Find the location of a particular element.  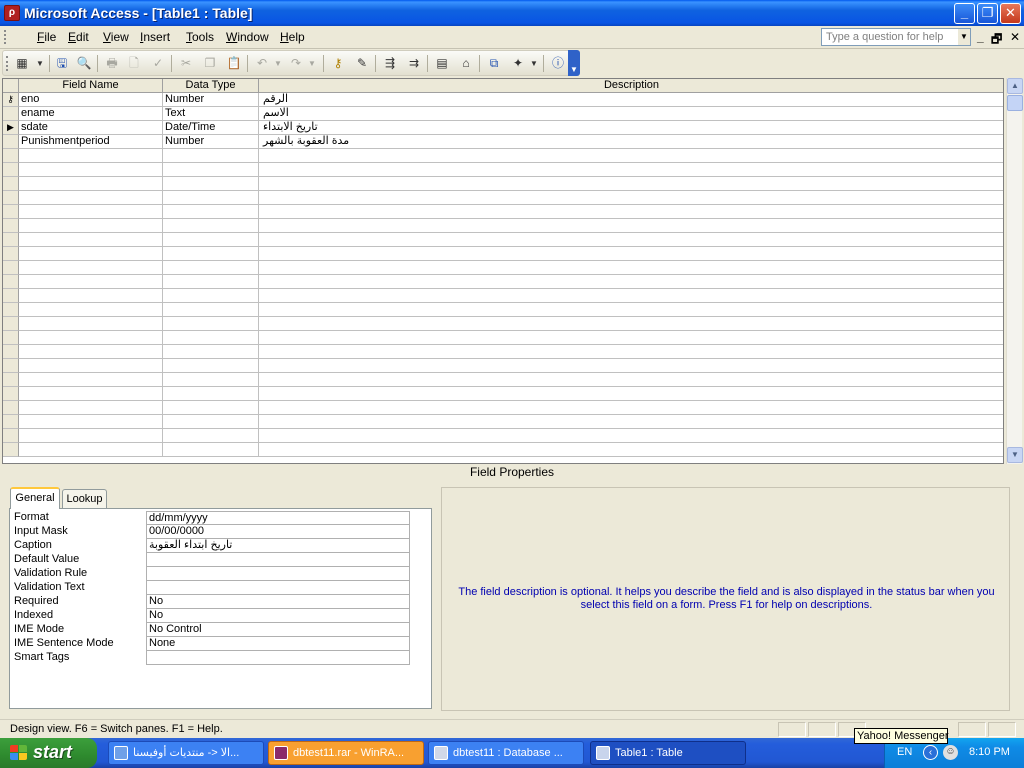

table-row: ename Text الاسم is located at coordinates (503, 114).